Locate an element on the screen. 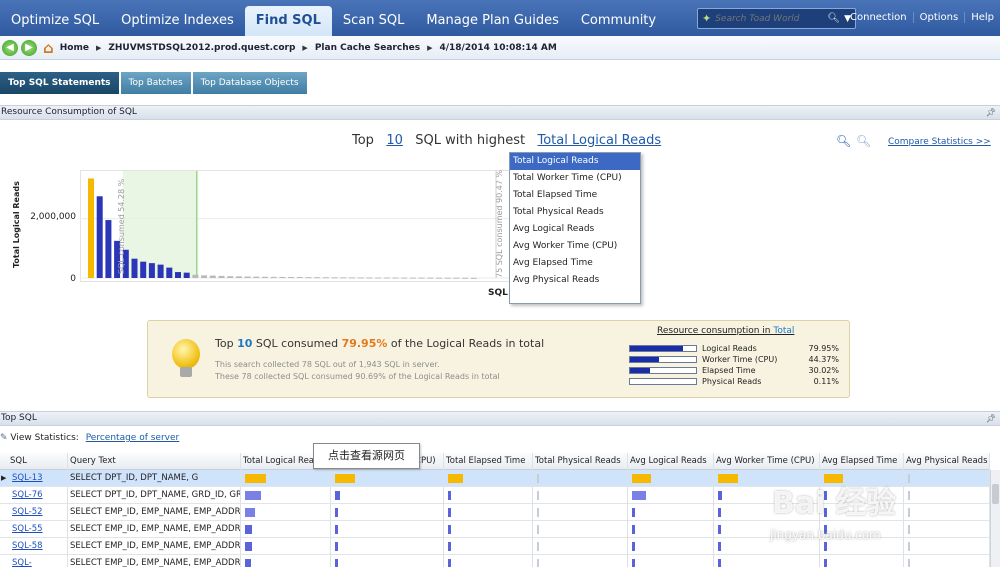 This screenshot has height=567, width=1000. compare-statistics-link: Compare Statistics >> is located at coordinates (939, 142).